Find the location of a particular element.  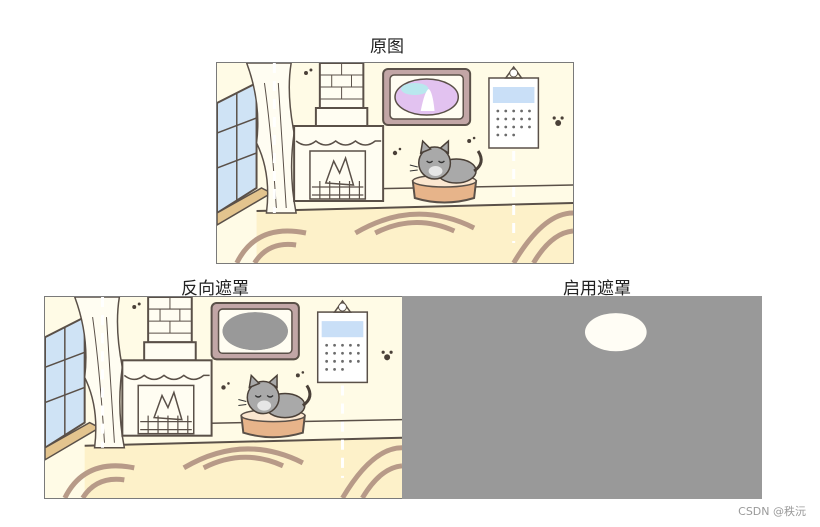

masked-mirror-region is located at coordinates (255, 331).